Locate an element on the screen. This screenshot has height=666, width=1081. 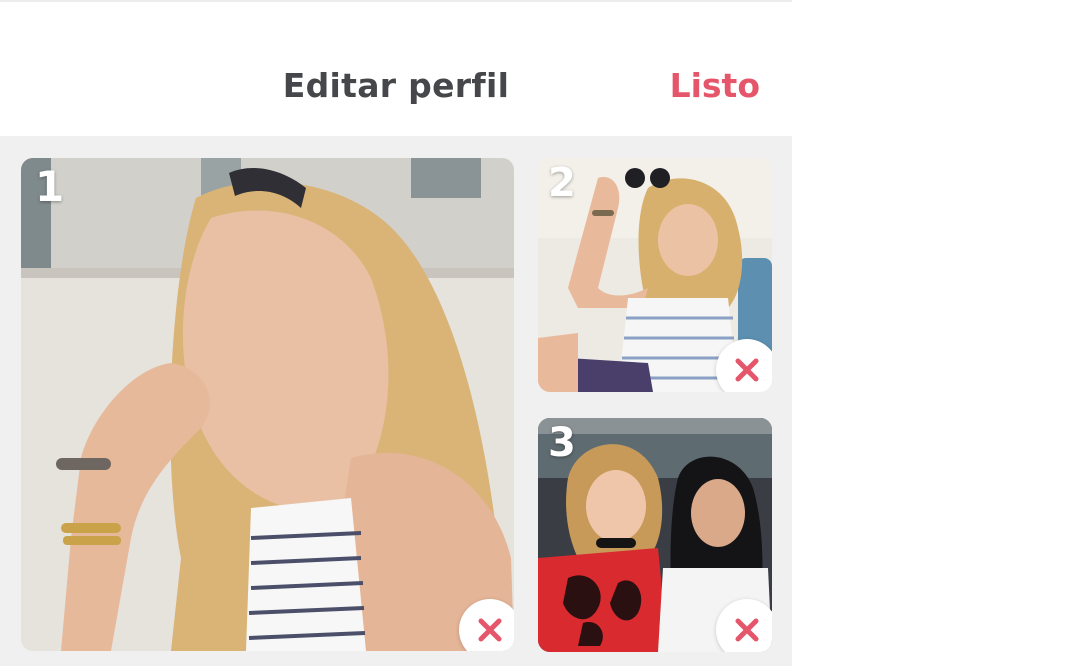
photo-number-3: 3 is located at coordinates (562, 443).